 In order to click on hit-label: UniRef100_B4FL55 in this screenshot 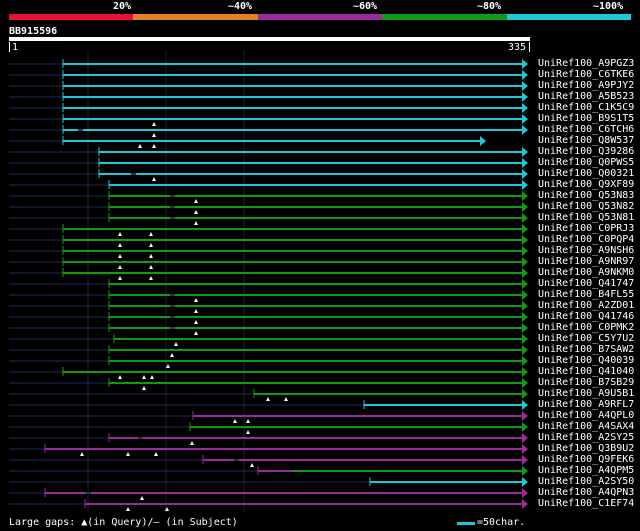, I will do `click(586, 295)`.